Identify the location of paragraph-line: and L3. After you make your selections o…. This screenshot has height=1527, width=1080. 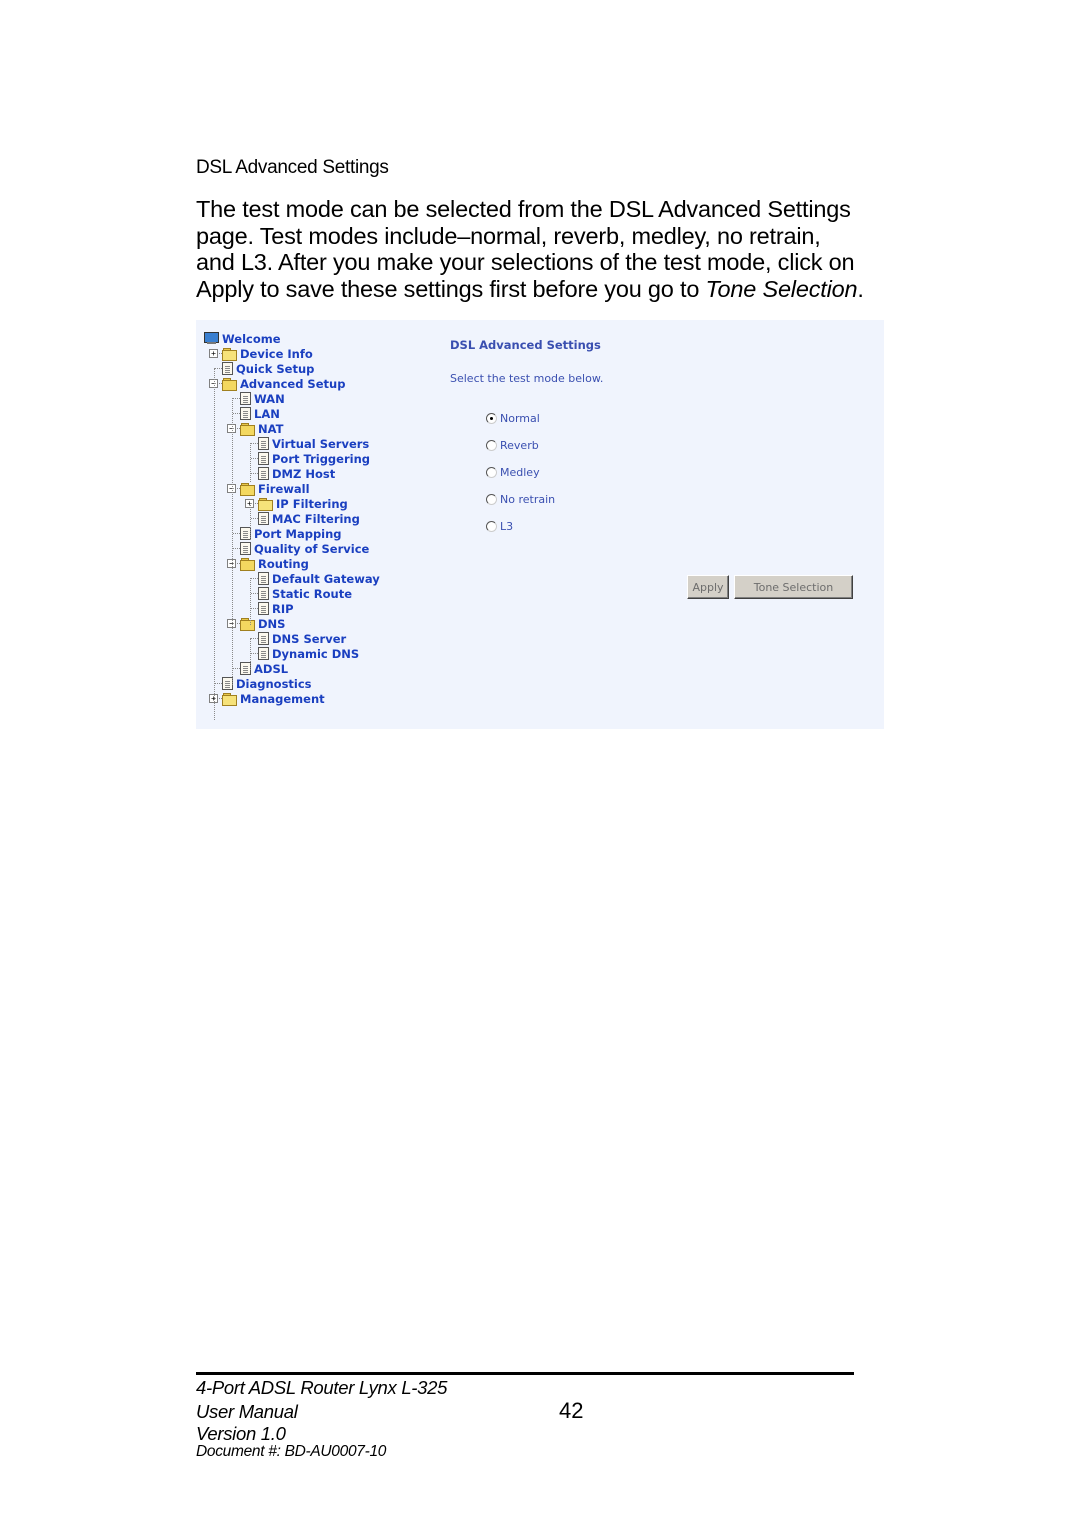
(525, 262).